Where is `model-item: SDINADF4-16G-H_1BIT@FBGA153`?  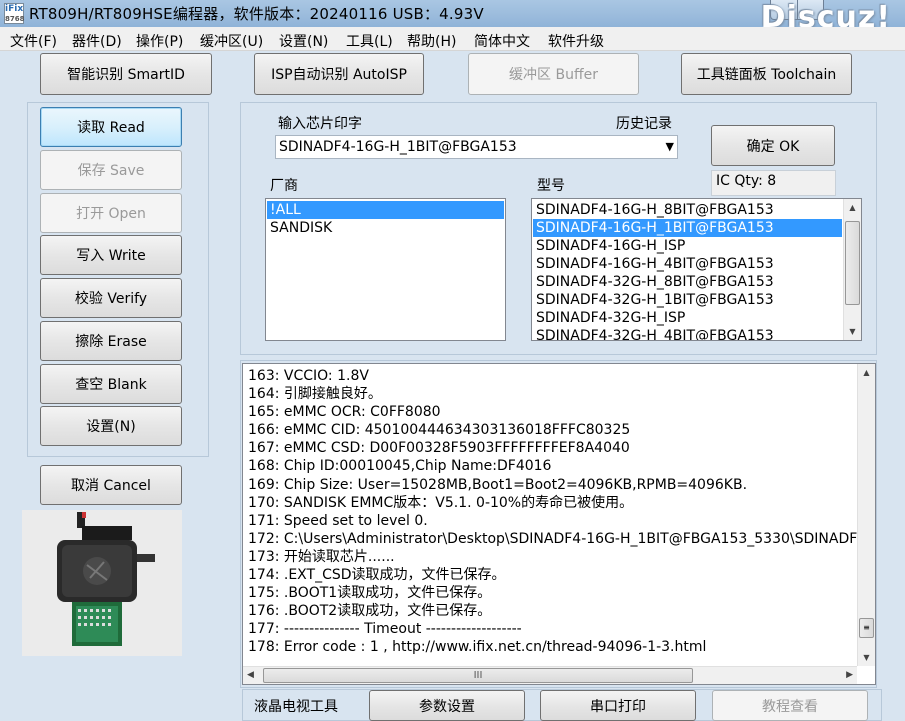
model-item: SDINADF4-16G-H_1BIT@FBGA153 is located at coordinates (687, 228).